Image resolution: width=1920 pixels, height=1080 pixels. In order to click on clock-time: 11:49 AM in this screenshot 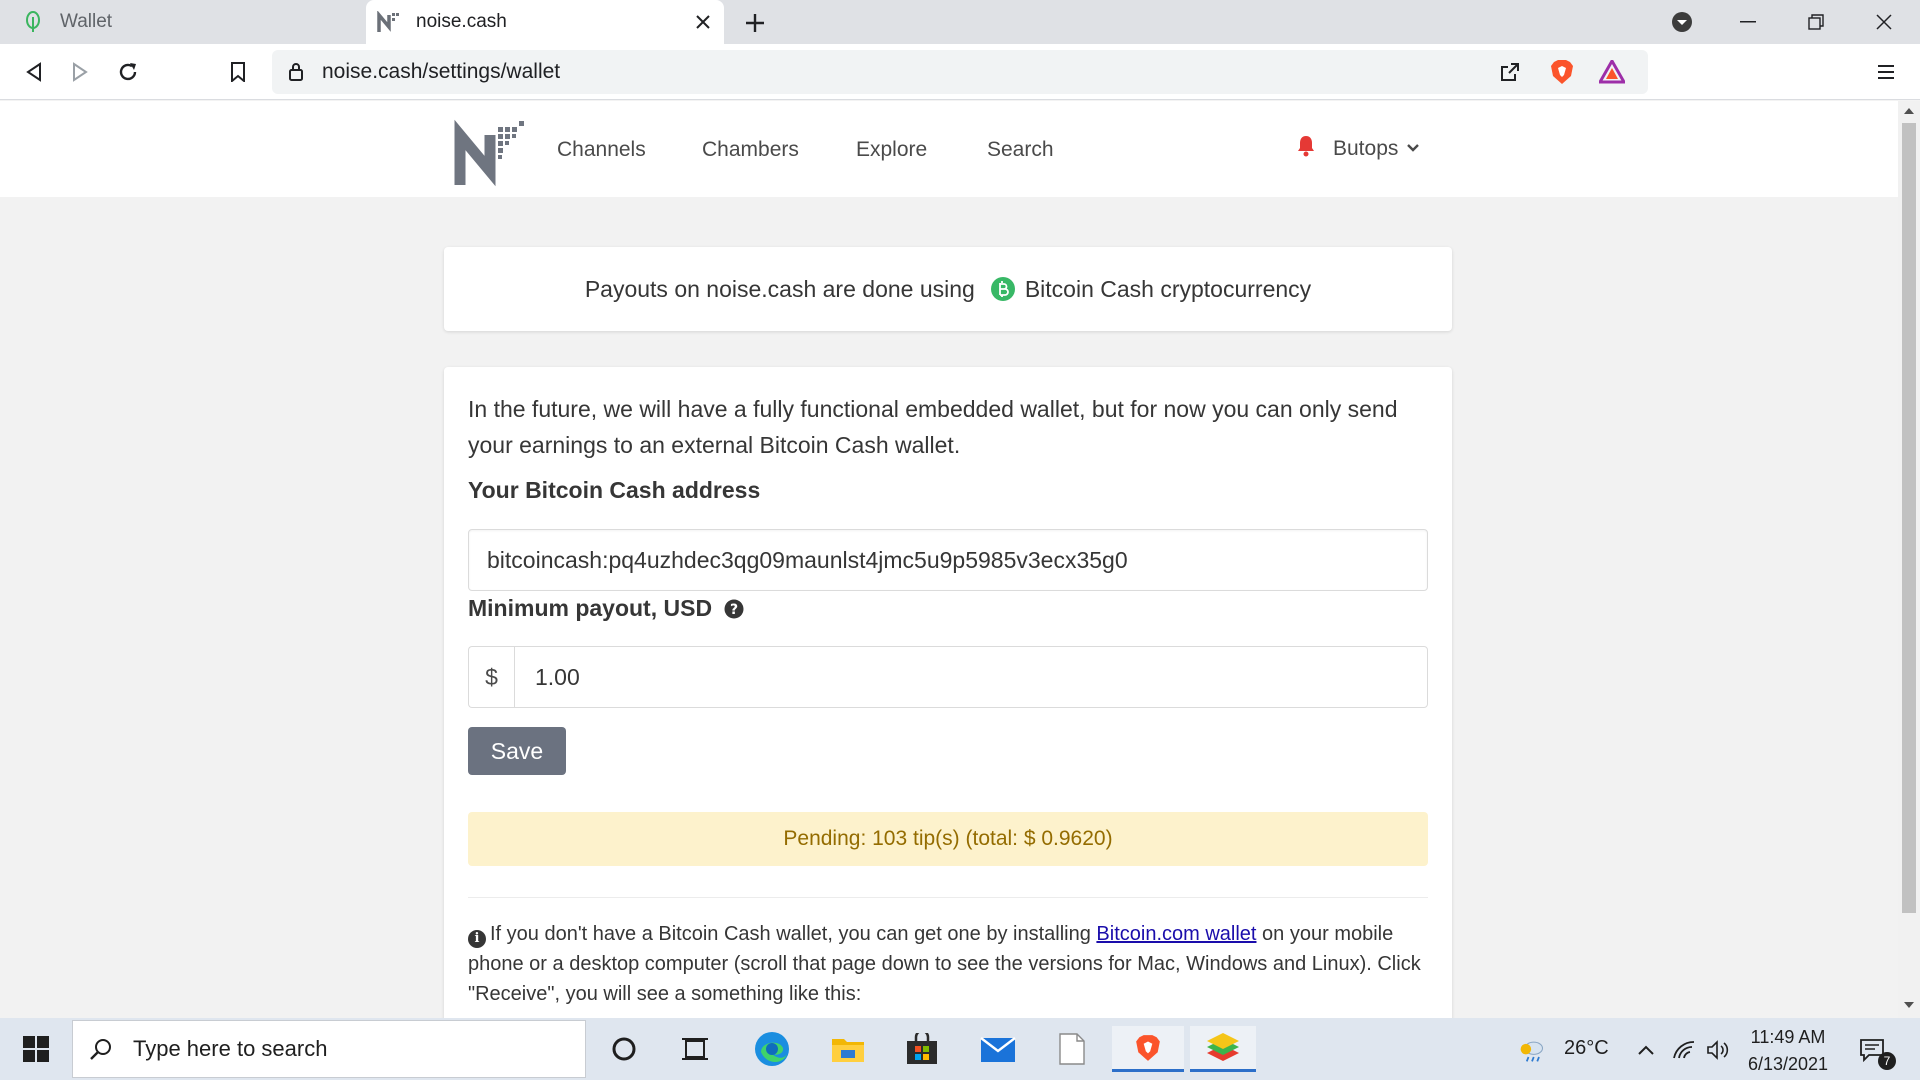, I will do `click(1788, 1037)`.